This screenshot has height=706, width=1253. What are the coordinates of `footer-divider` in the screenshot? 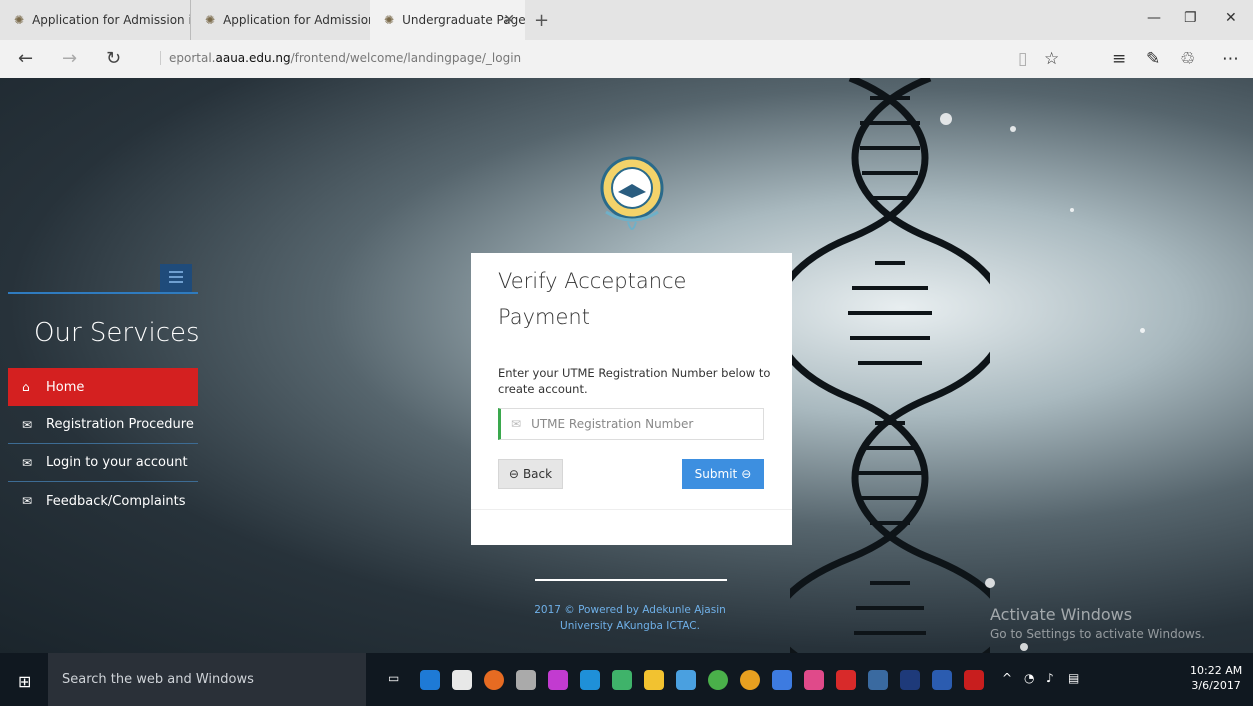 It's located at (631, 580).